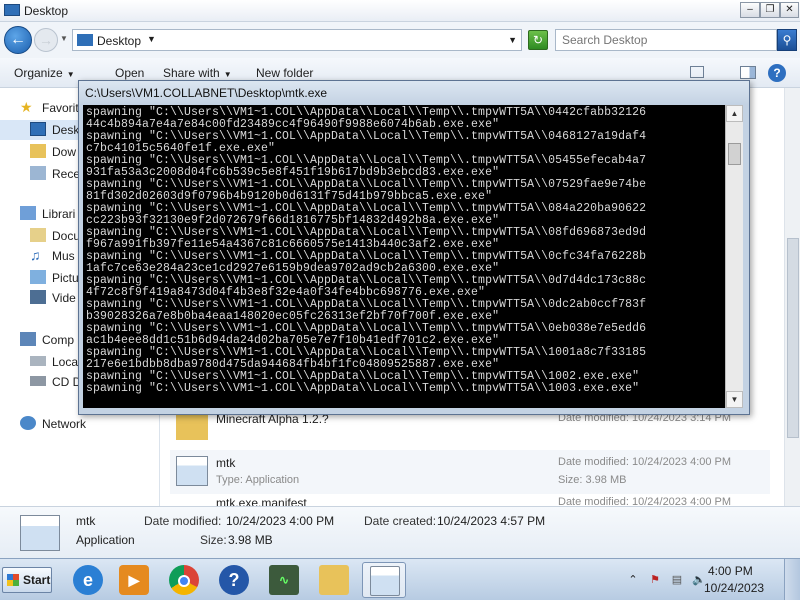 The width and height of the screenshot is (800, 600). What do you see at coordinates (65, 362) in the screenshot?
I see `nav-local-disk-label: Loca` at bounding box center [65, 362].